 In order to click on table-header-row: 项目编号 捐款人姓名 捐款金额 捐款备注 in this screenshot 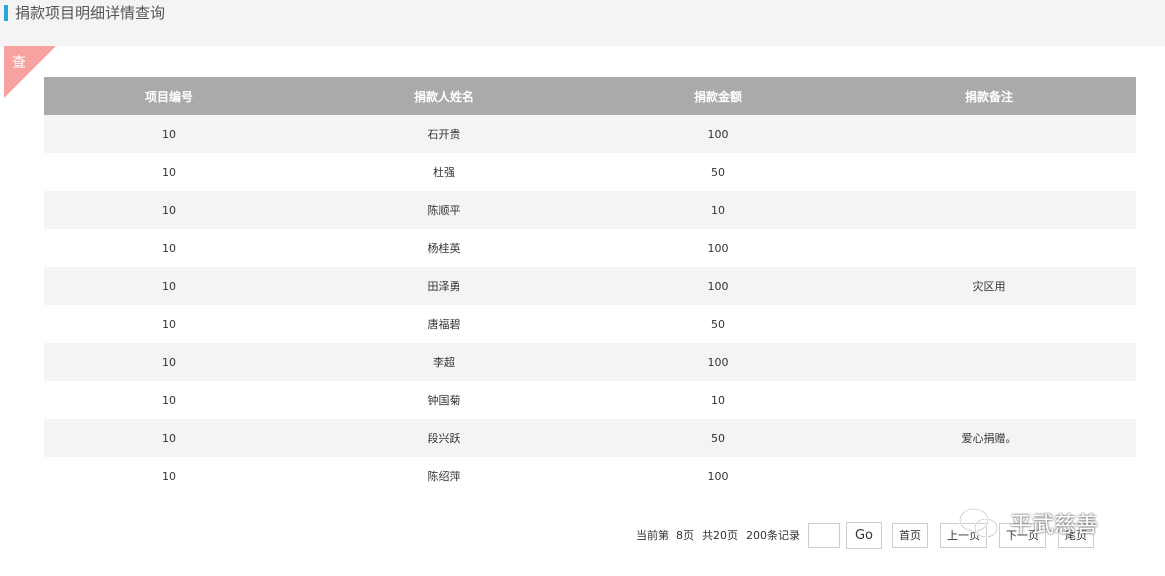, I will do `click(590, 96)`.